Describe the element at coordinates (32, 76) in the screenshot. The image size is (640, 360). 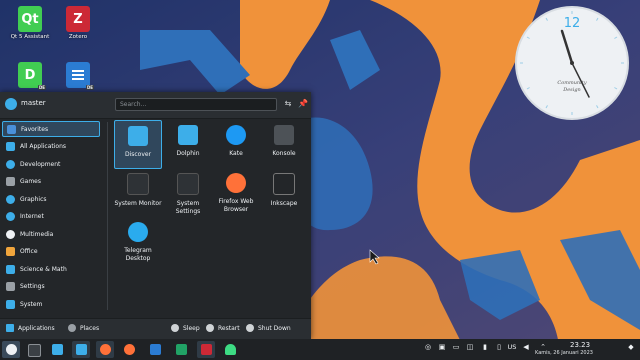
I see `qt-designer-icon: D DE` at that location.